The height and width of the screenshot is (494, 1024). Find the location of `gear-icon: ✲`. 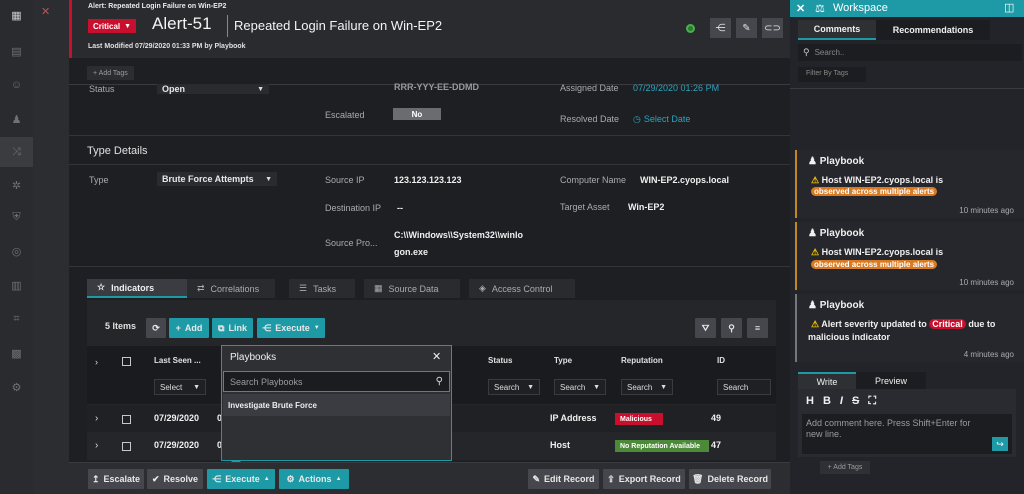

gear-icon: ✲ is located at coordinates (16, 185).